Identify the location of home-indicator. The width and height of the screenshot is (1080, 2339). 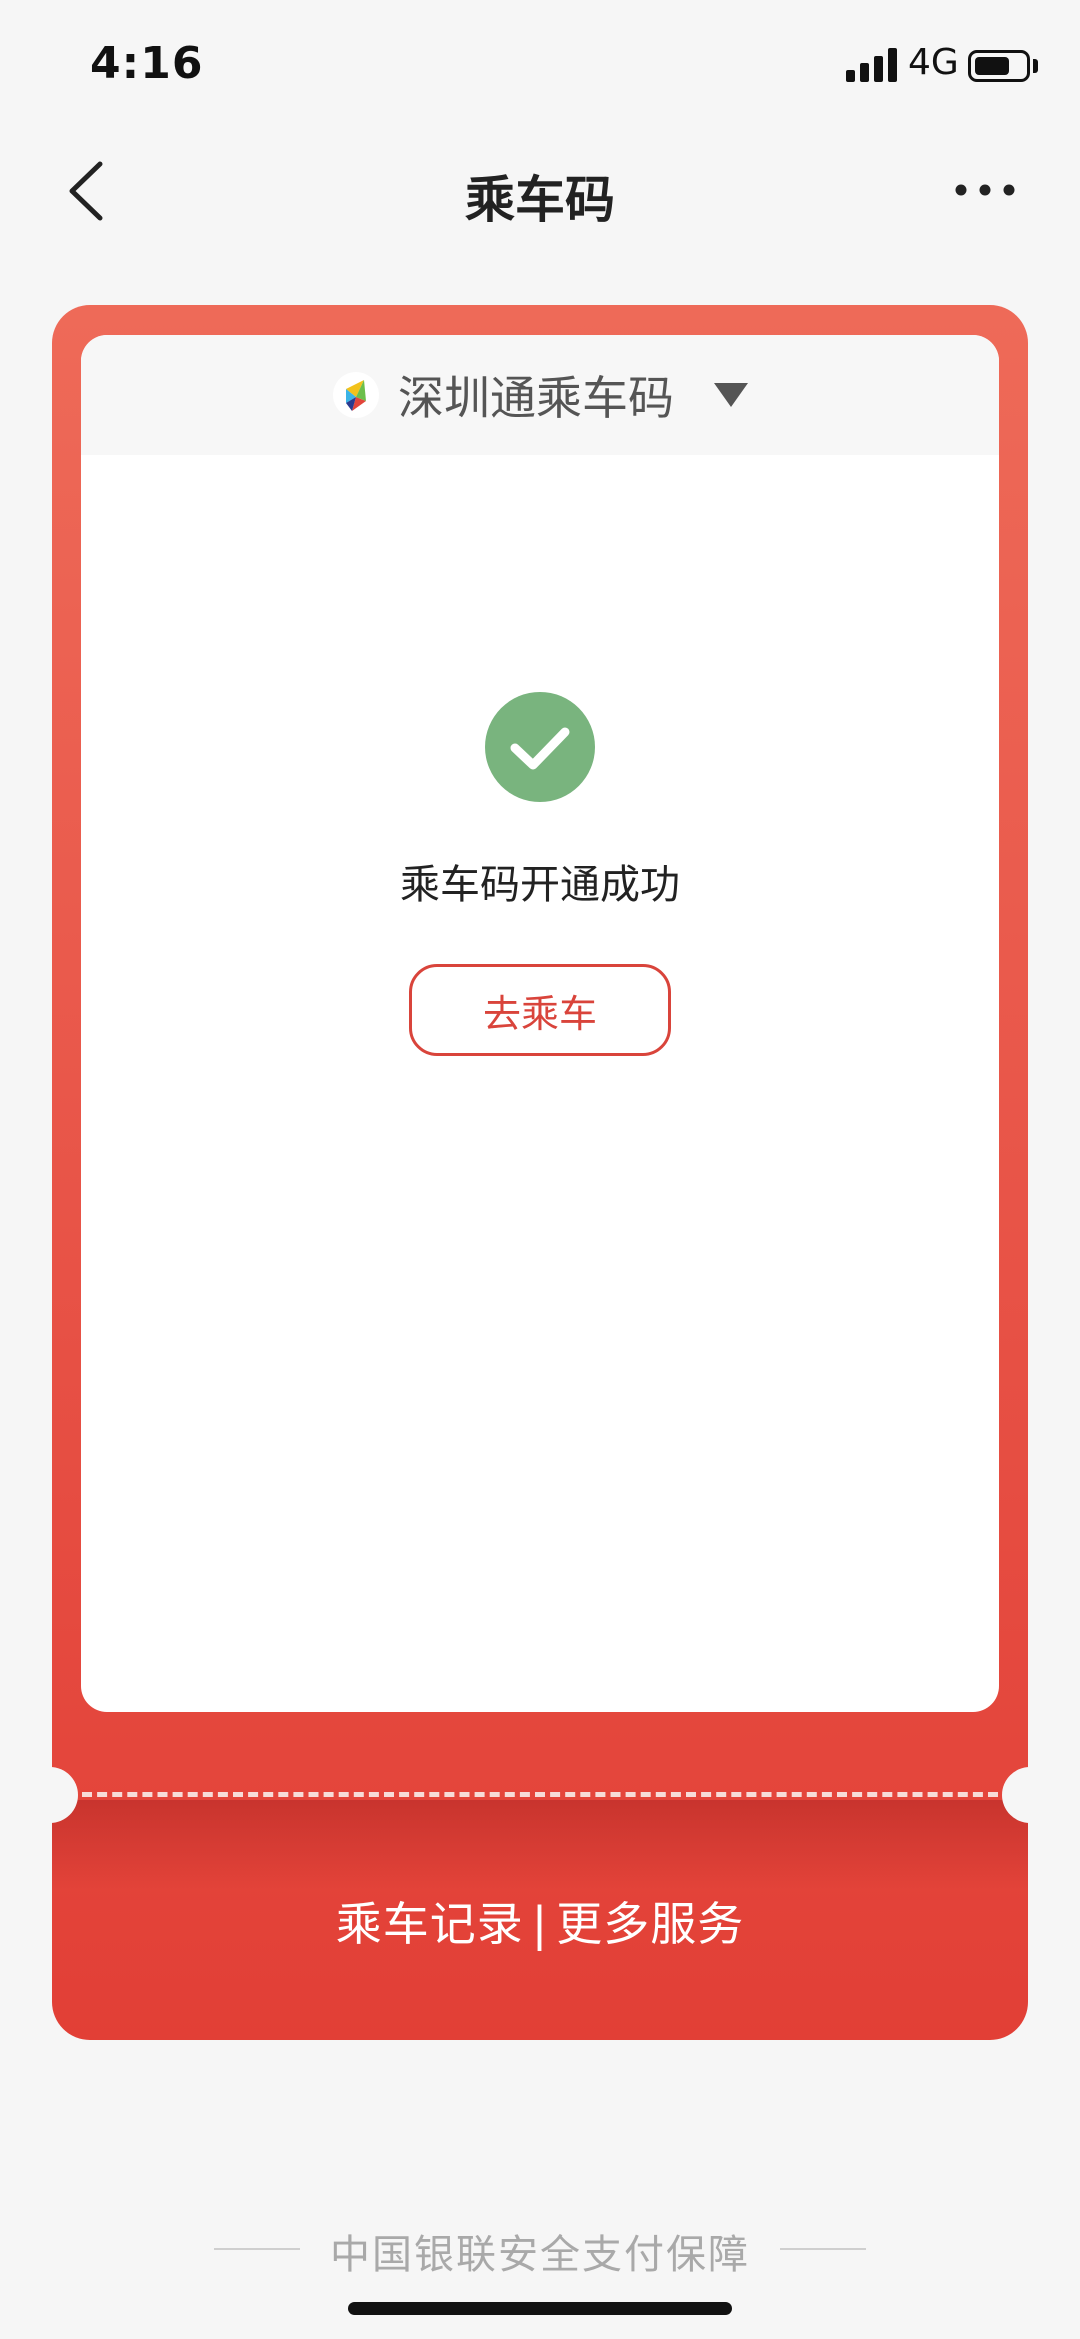
(540, 2308).